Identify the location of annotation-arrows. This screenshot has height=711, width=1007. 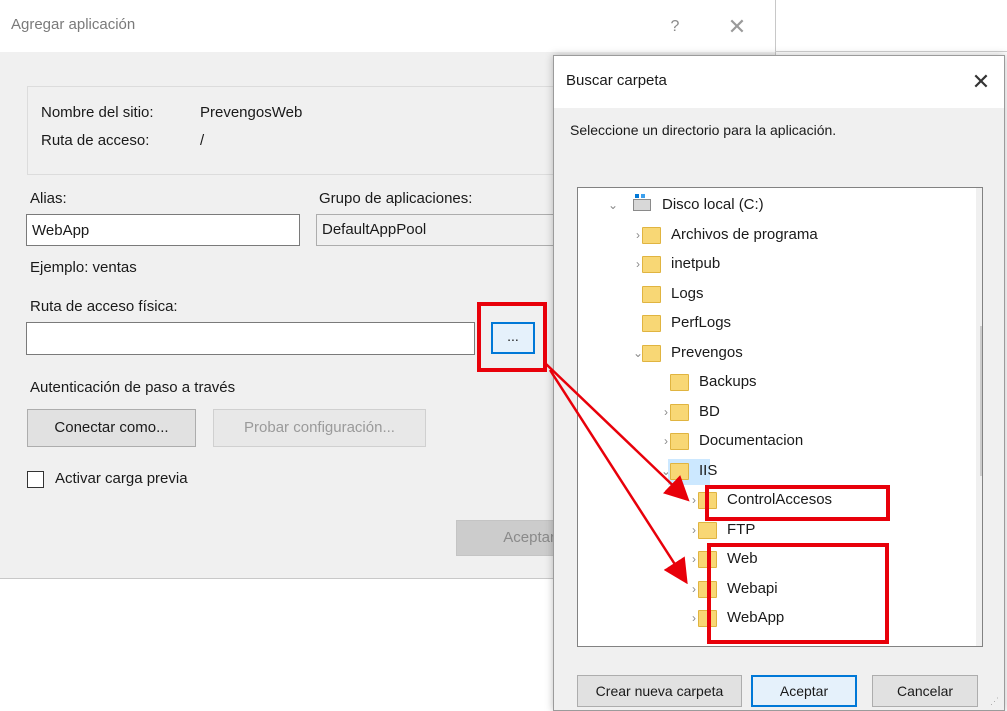
(617, 474).